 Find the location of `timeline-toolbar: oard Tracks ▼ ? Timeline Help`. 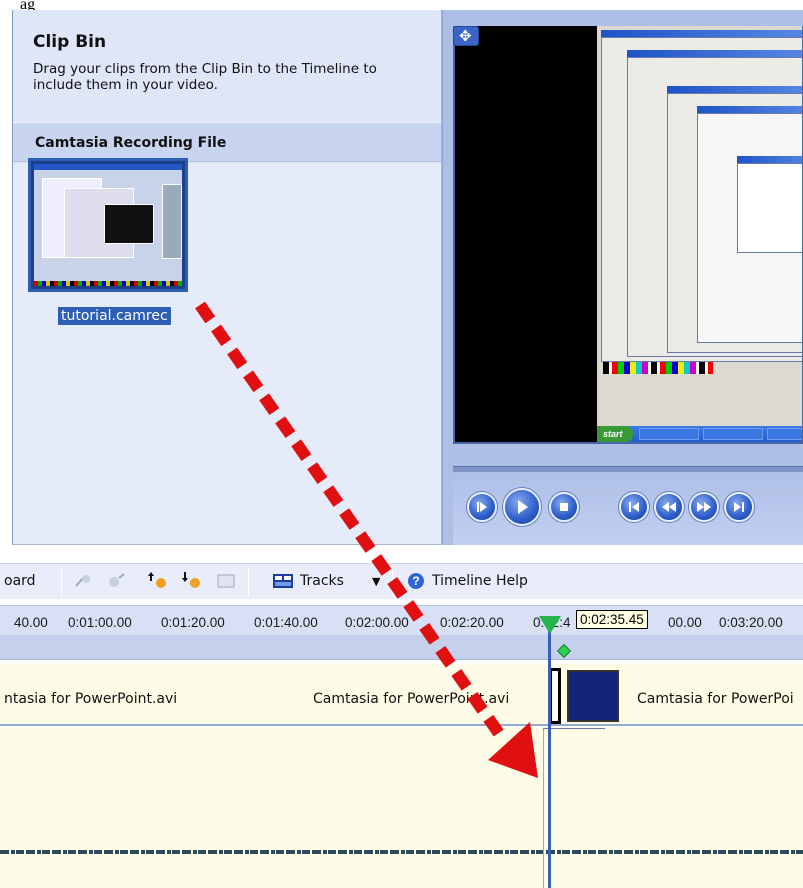

timeline-toolbar: oard Tracks ▼ ? Timeline Help is located at coordinates (401, 581).